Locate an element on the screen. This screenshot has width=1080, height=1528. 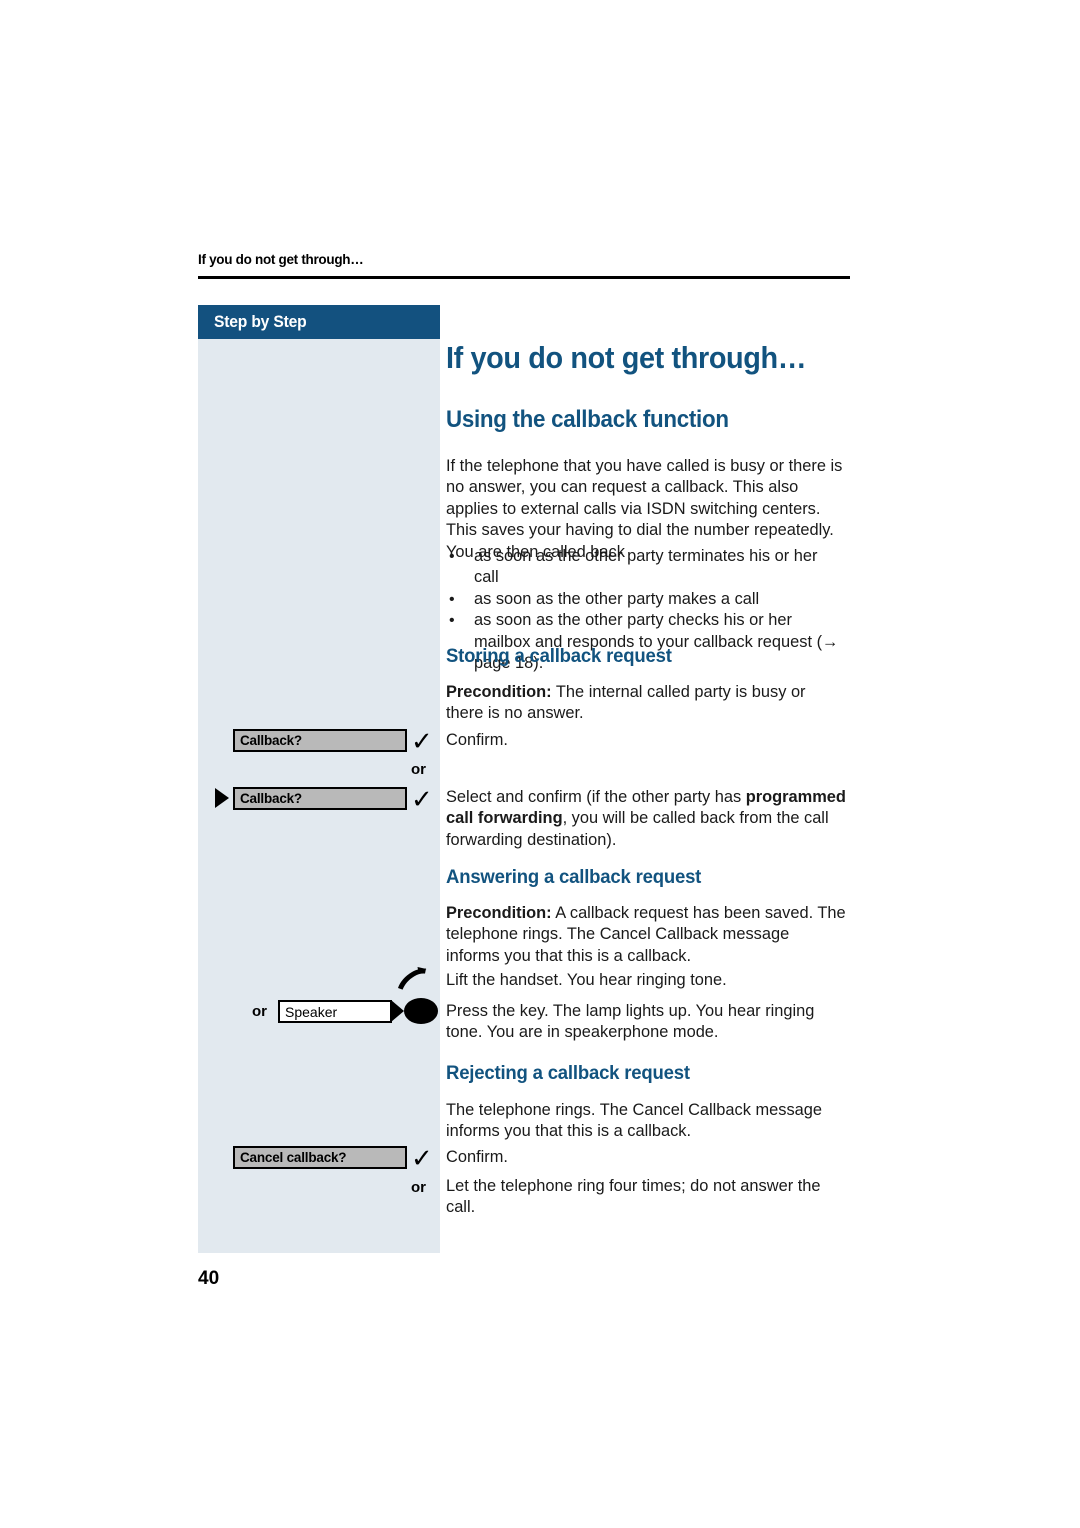
list-item-label: as soon as the other party makes a call is located at coordinates (617, 598).